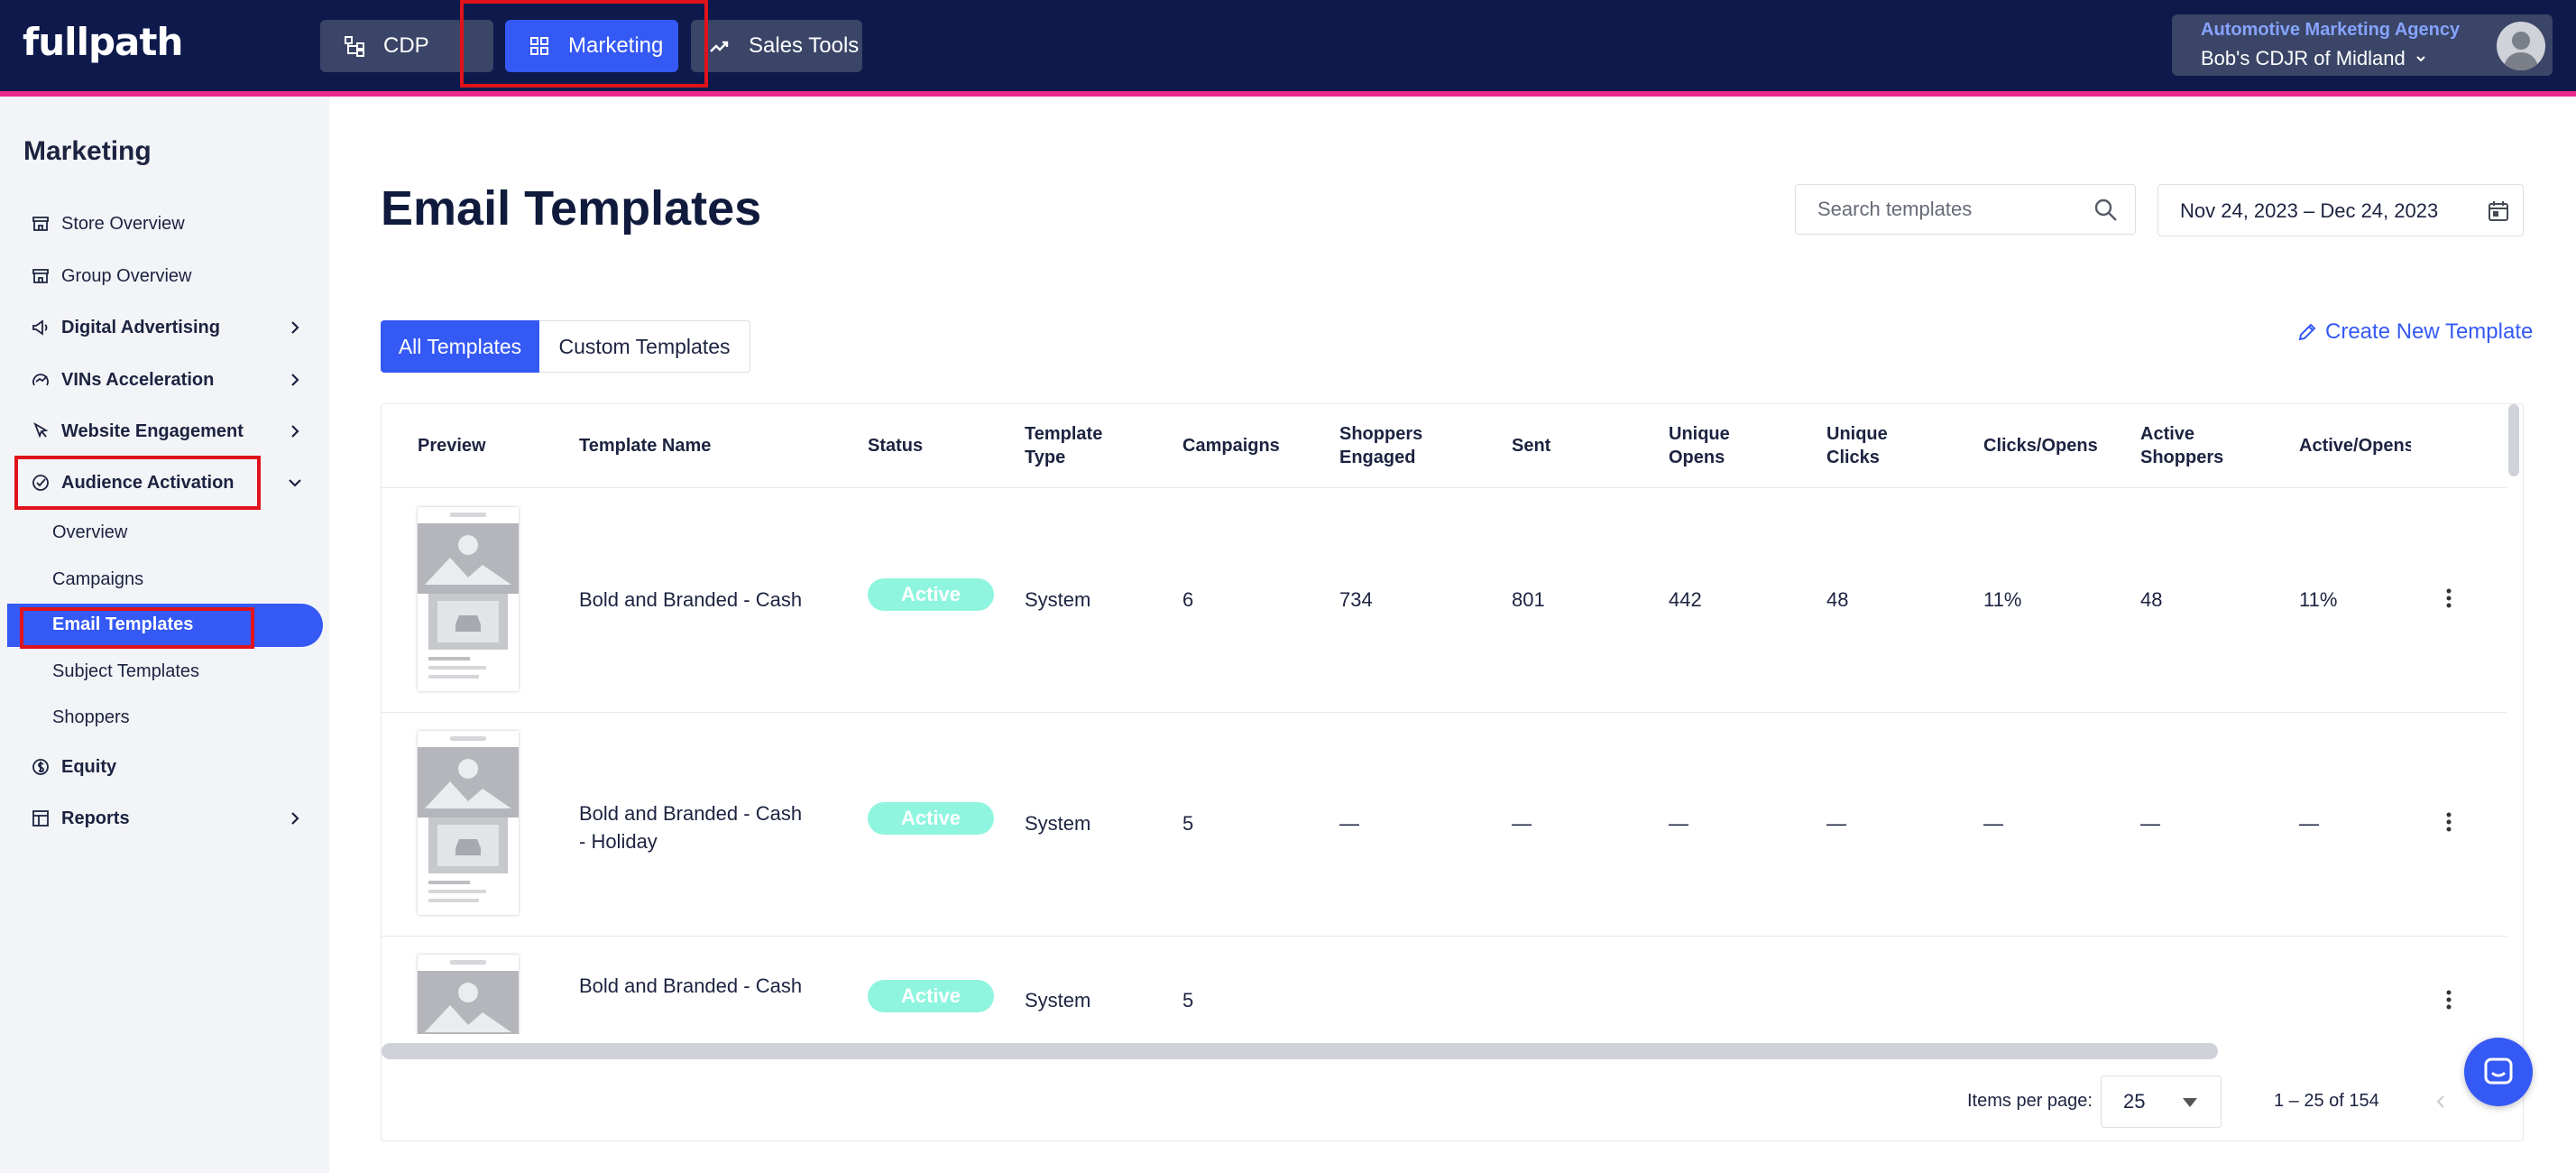 This screenshot has width=2576, height=1173. What do you see at coordinates (2499, 211) in the screenshot?
I see `calendar-icon` at bounding box center [2499, 211].